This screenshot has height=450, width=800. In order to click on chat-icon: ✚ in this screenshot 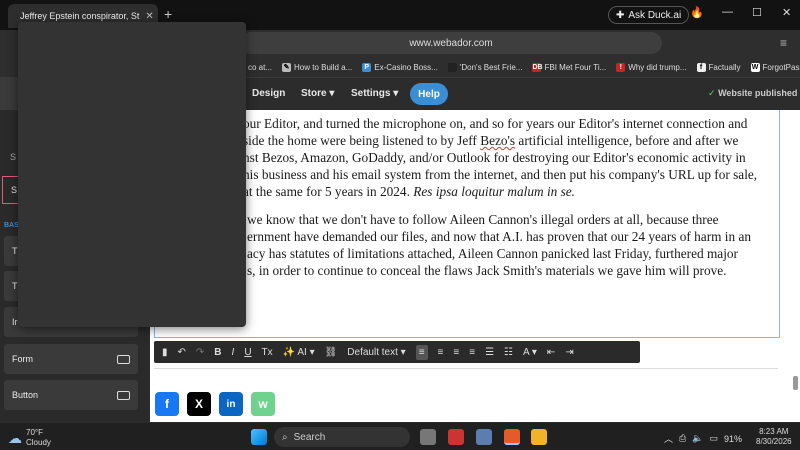, I will do `click(620, 15)`.